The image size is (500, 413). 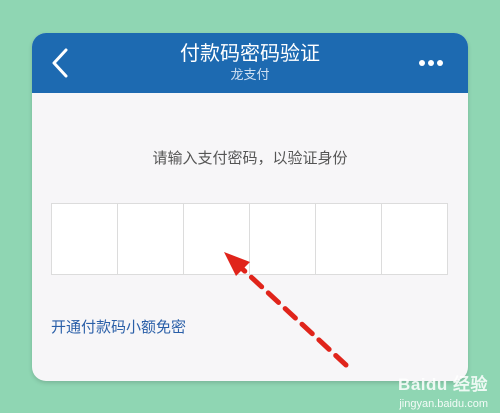 I want to click on more-horizontal-icon, so click(x=431, y=63).